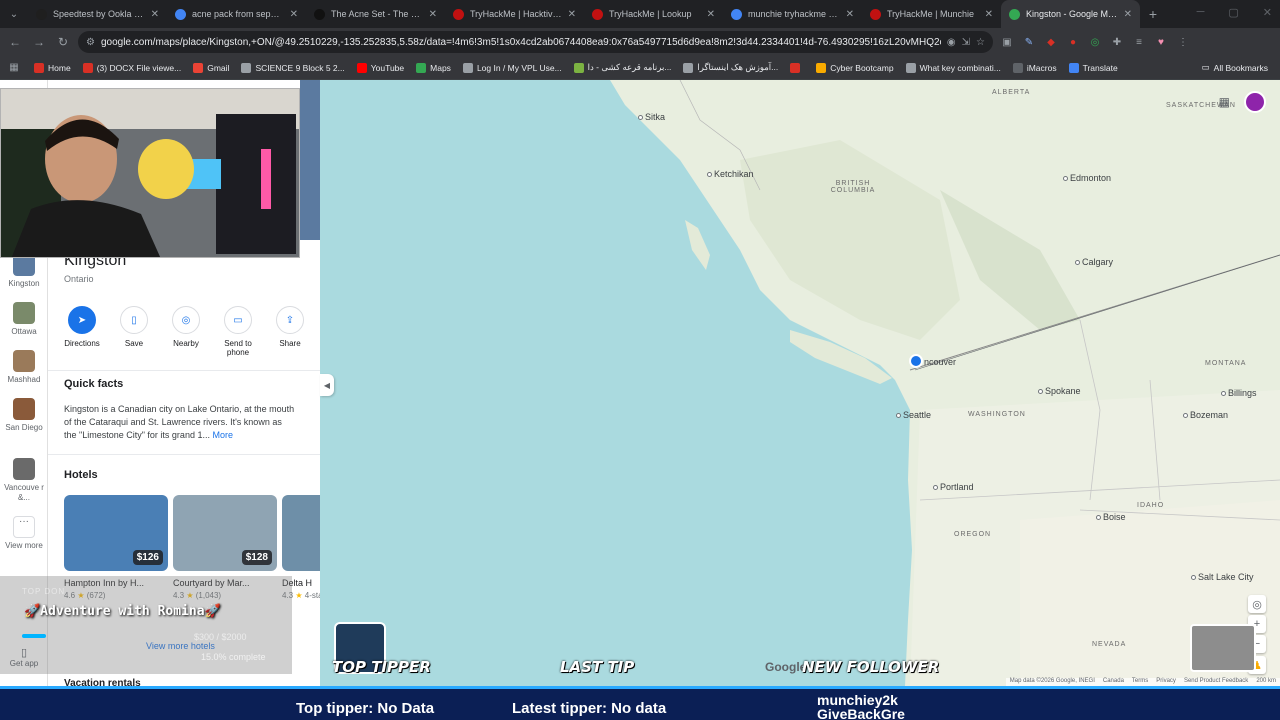  Describe the element at coordinates (290, 331) in the screenshot. I see `action-share-button: ⇪ Share` at that location.